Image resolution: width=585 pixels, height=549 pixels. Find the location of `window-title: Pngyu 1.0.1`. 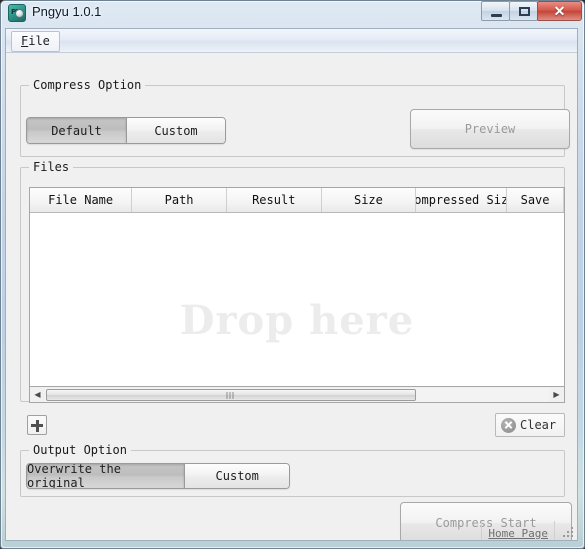

window-title: Pngyu 1.0.1 is located at coordinates (67, 11).